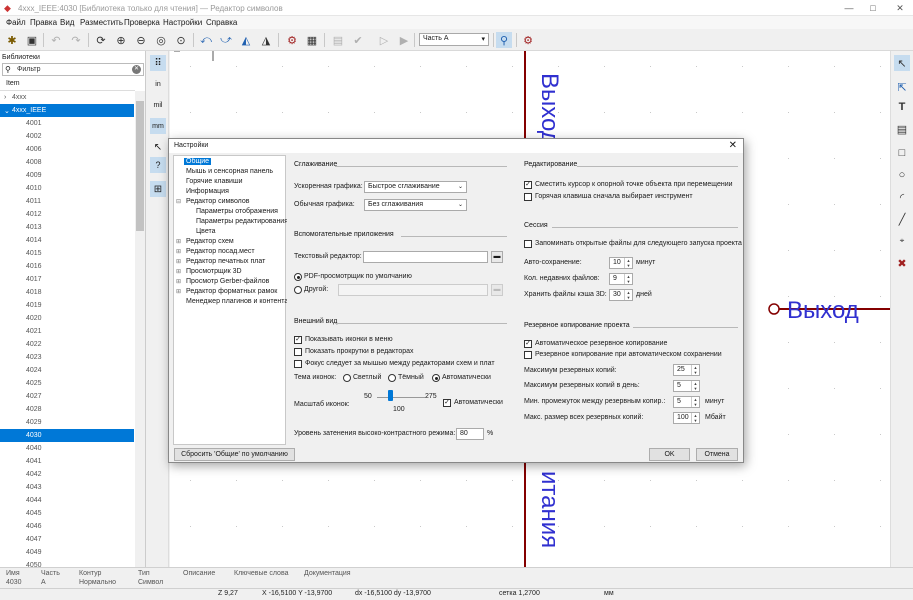 This screenshot has width=913, height=600. Describe the element at coordinates (621, 263) in the screenshot. I see `autosave-input: 10 ▲ ▼` at that location.